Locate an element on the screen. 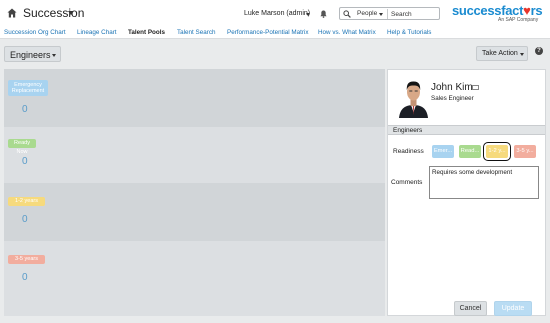 Image resolution: width=550 pixels, height=323 pixels. readiness-chip: Ready Now is located at coordinates (22, 147).